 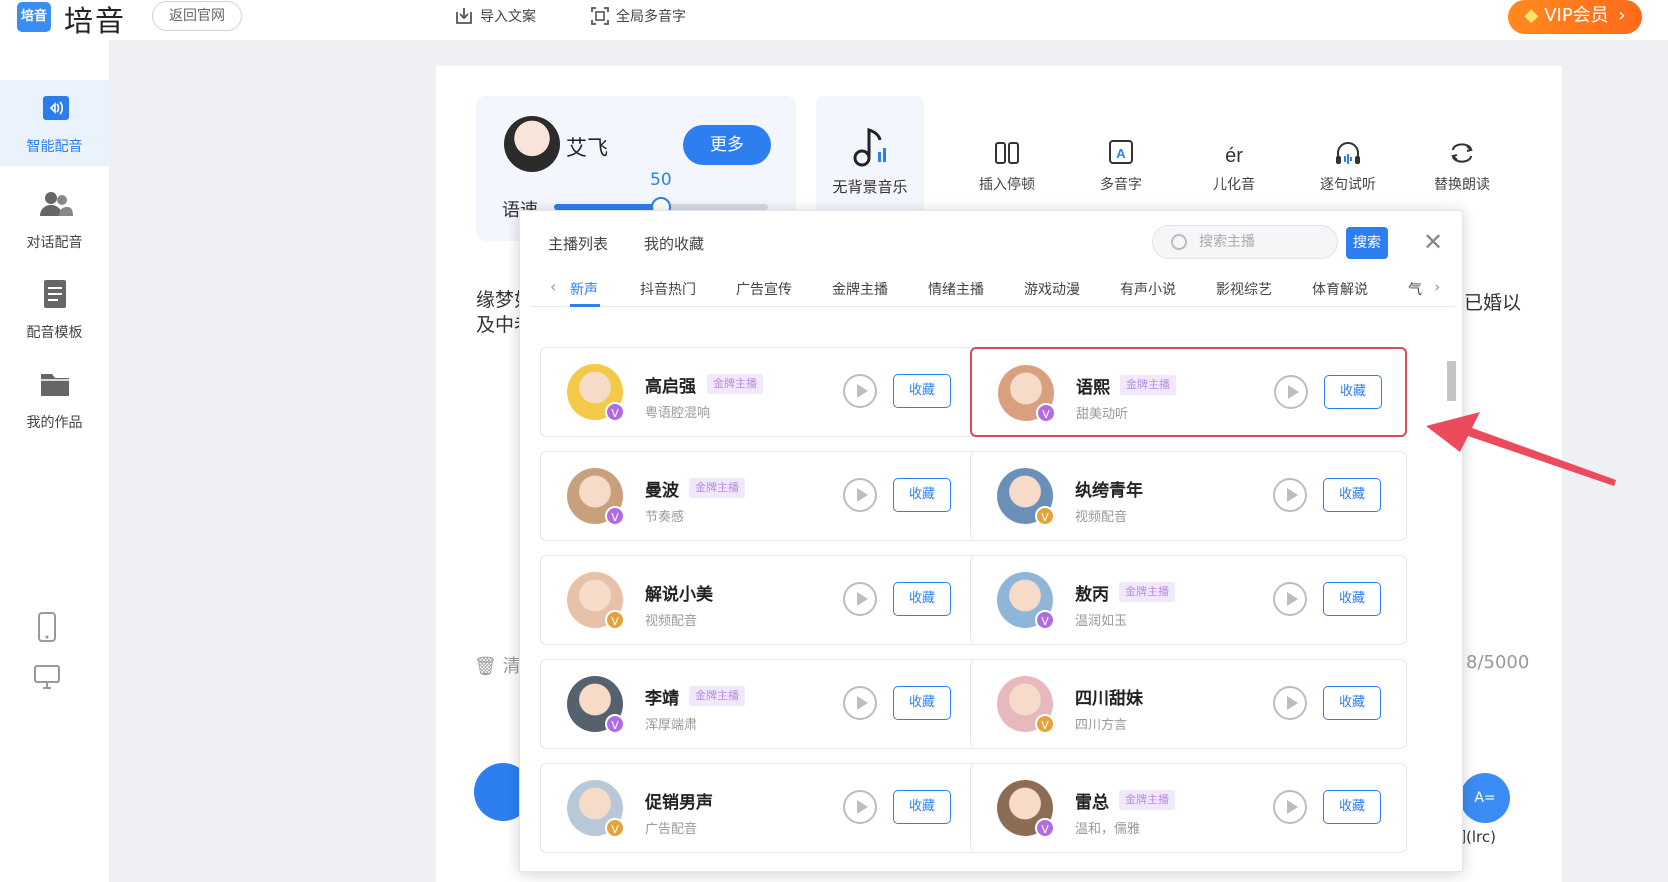 What do you see at coordinates (1451, 381) in the screenshot?
I see `scrollbar-thumb` at bounding box center [1451, 381].